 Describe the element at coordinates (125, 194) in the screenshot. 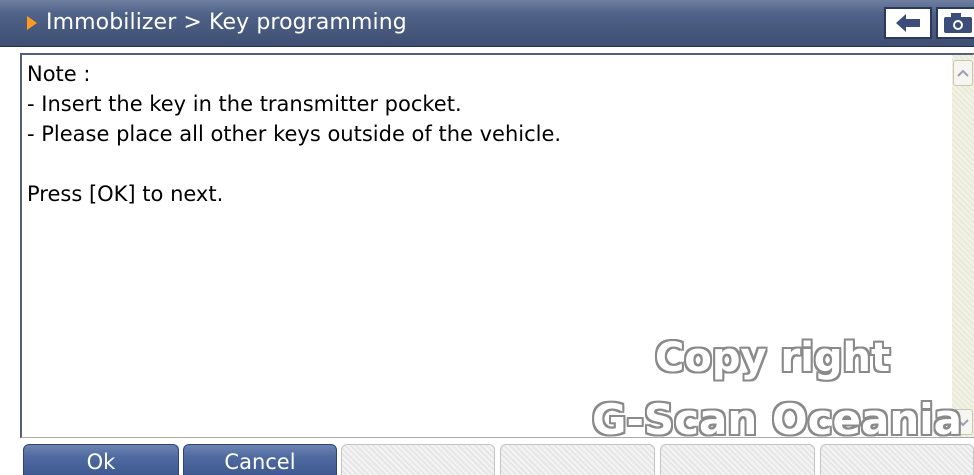

I see `message-line: Press [OK] to next.` at that location.